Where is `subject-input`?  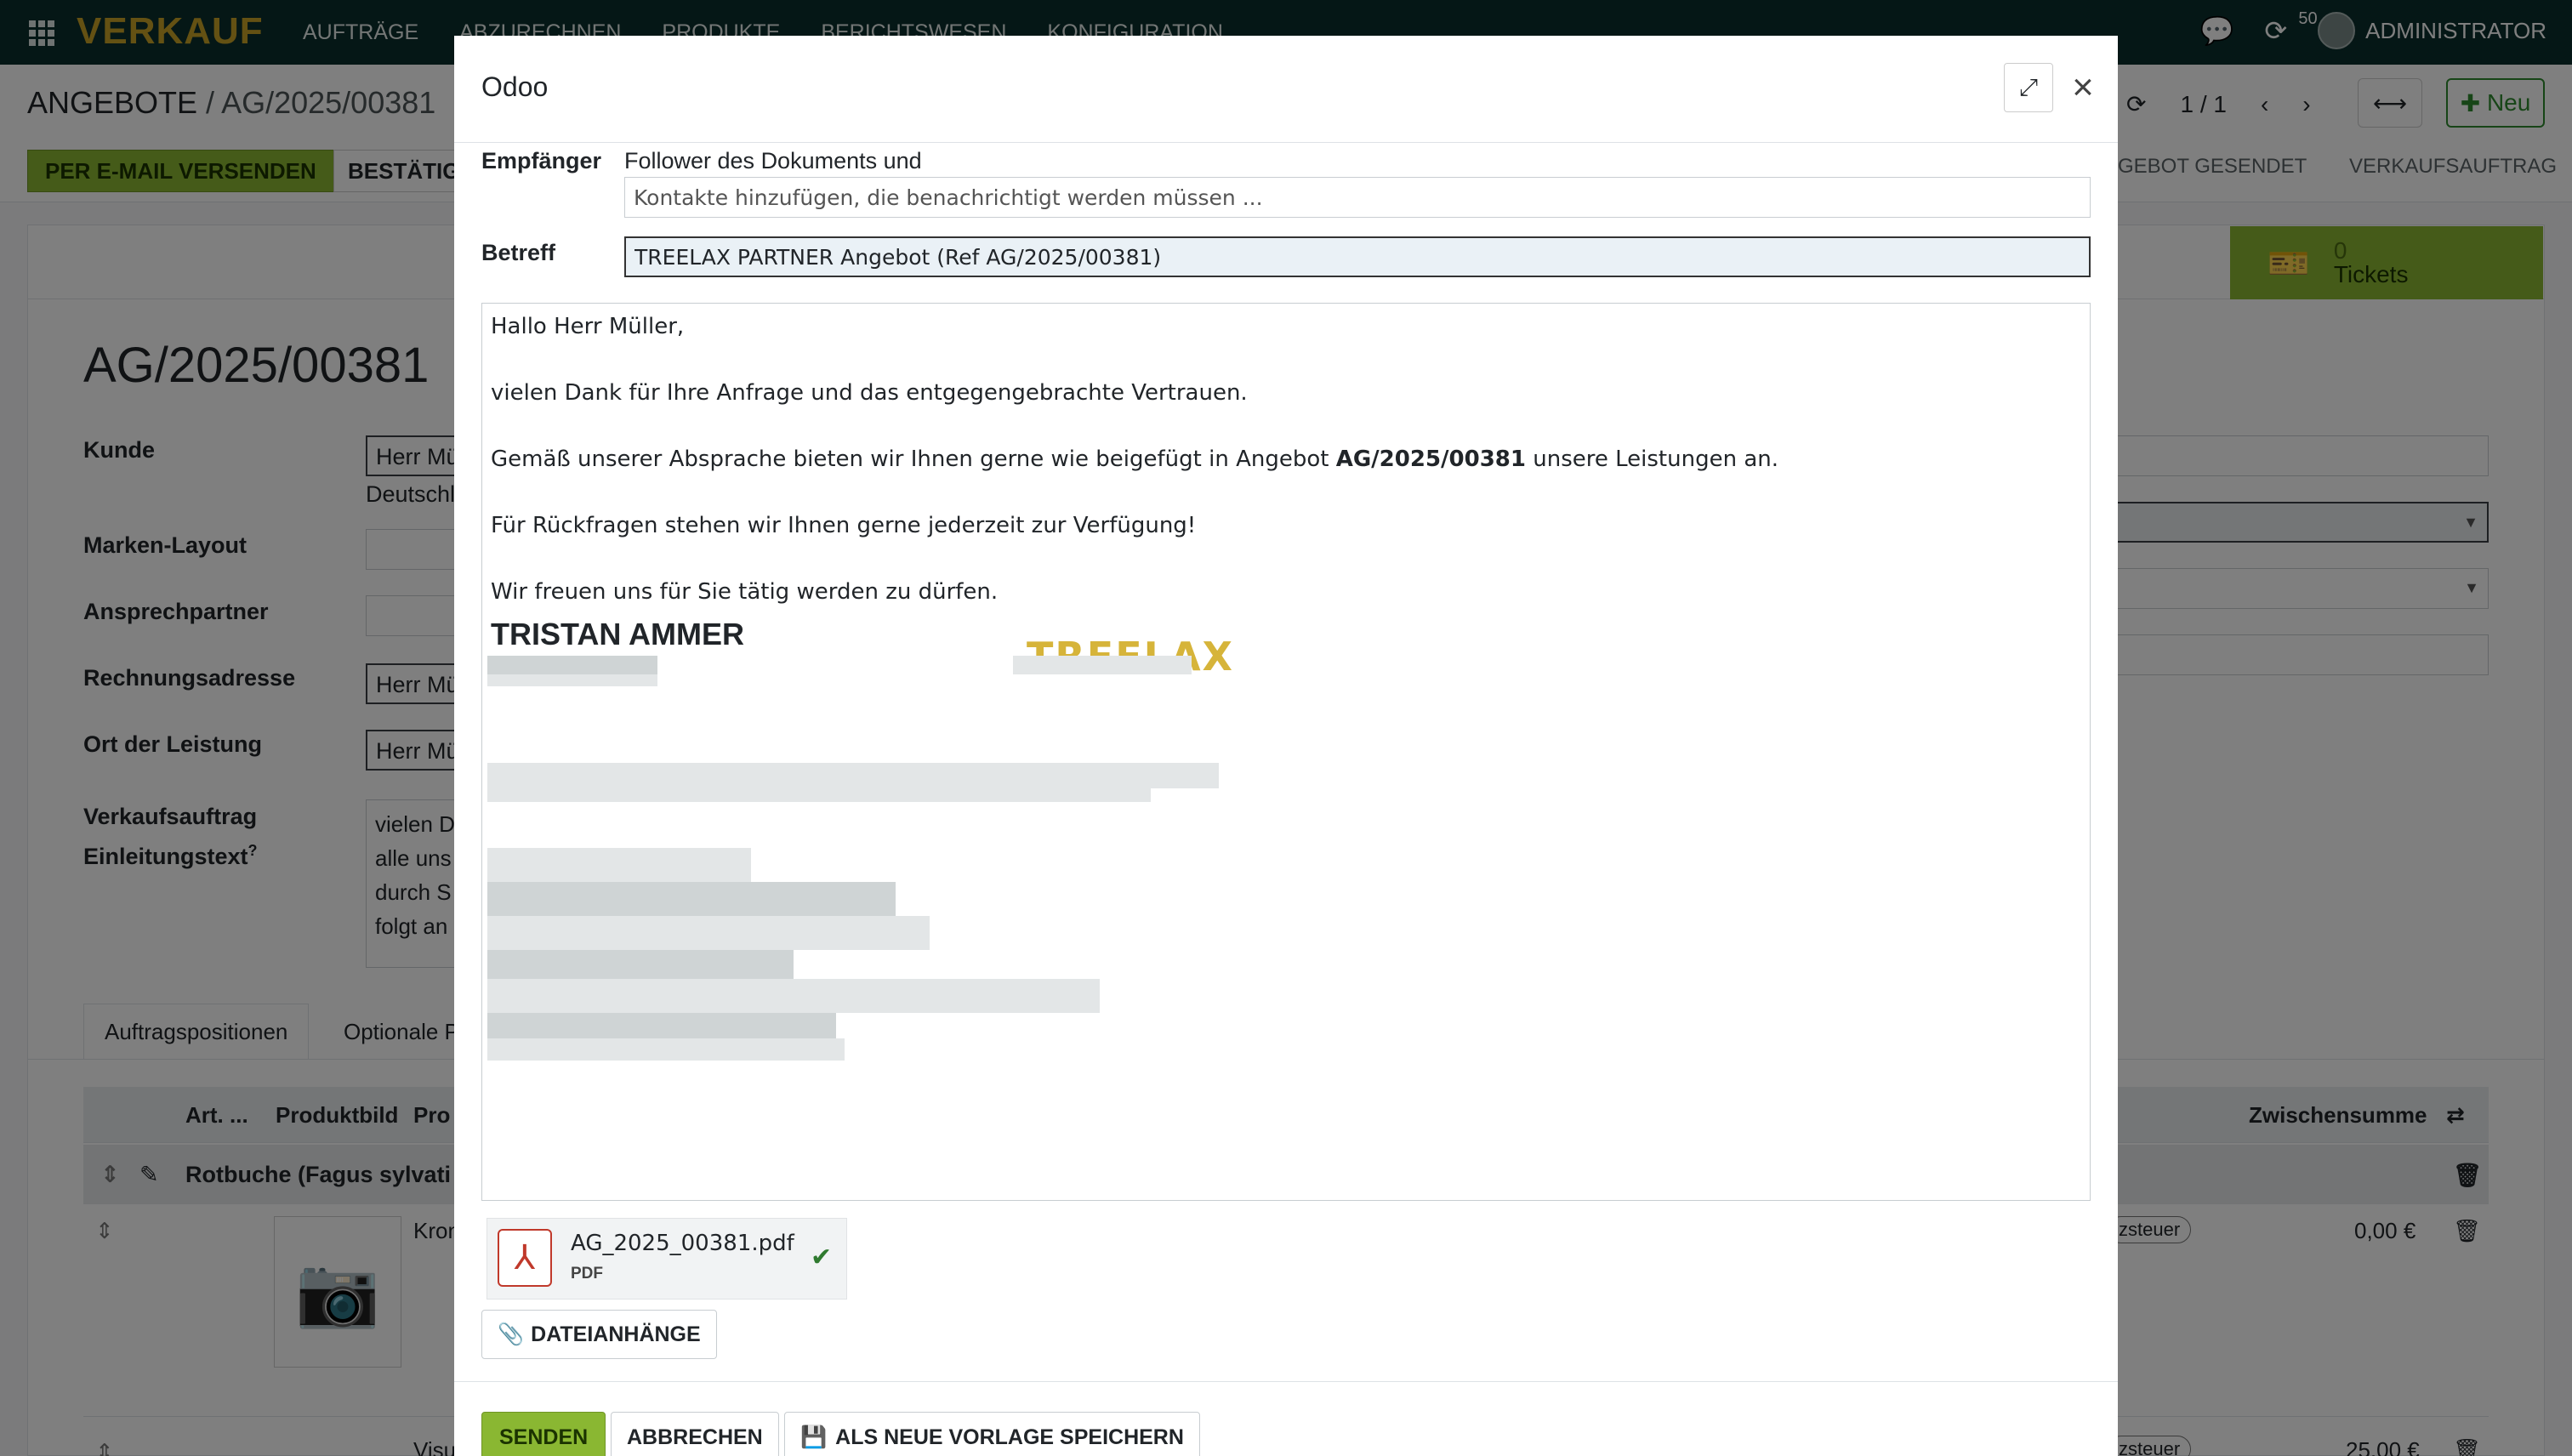 subject-input is located at coordinates (1358, 256).